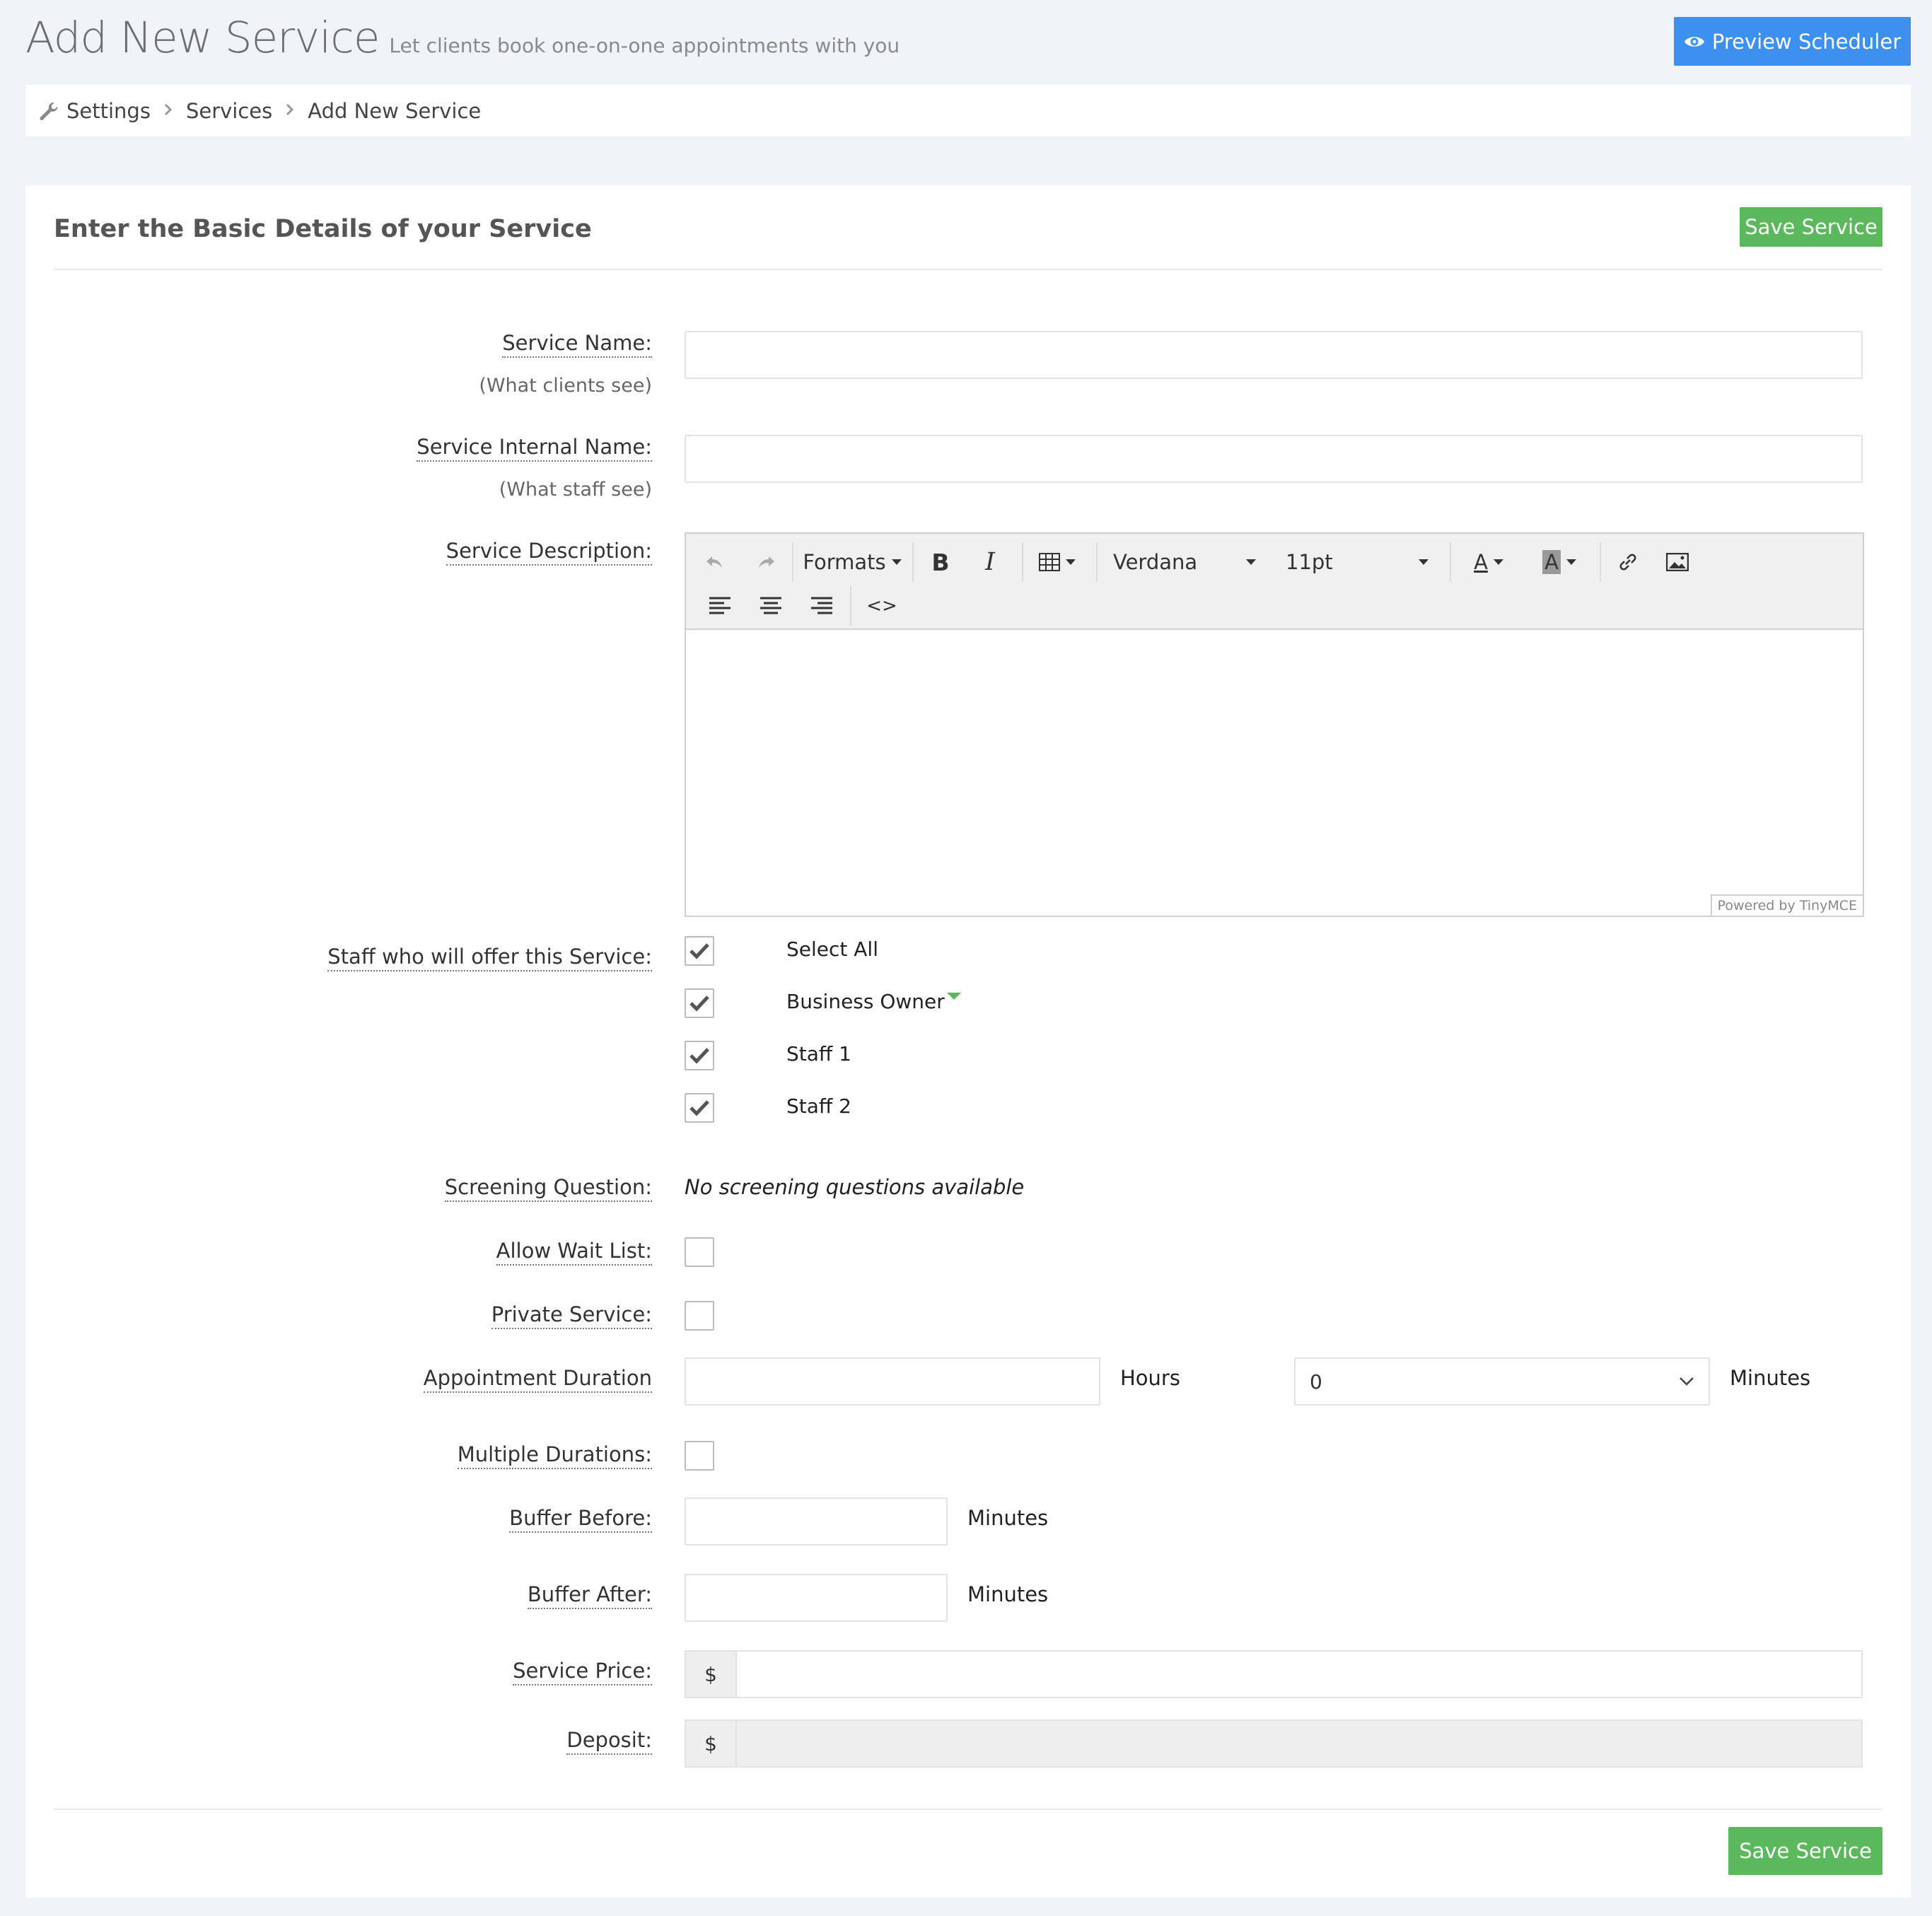 This screenshot has width=1932, height=1916. What do you see at coordinates (720, 606) in the screenshot?
I see `align-left-icon` at bounding box center [720, 606].